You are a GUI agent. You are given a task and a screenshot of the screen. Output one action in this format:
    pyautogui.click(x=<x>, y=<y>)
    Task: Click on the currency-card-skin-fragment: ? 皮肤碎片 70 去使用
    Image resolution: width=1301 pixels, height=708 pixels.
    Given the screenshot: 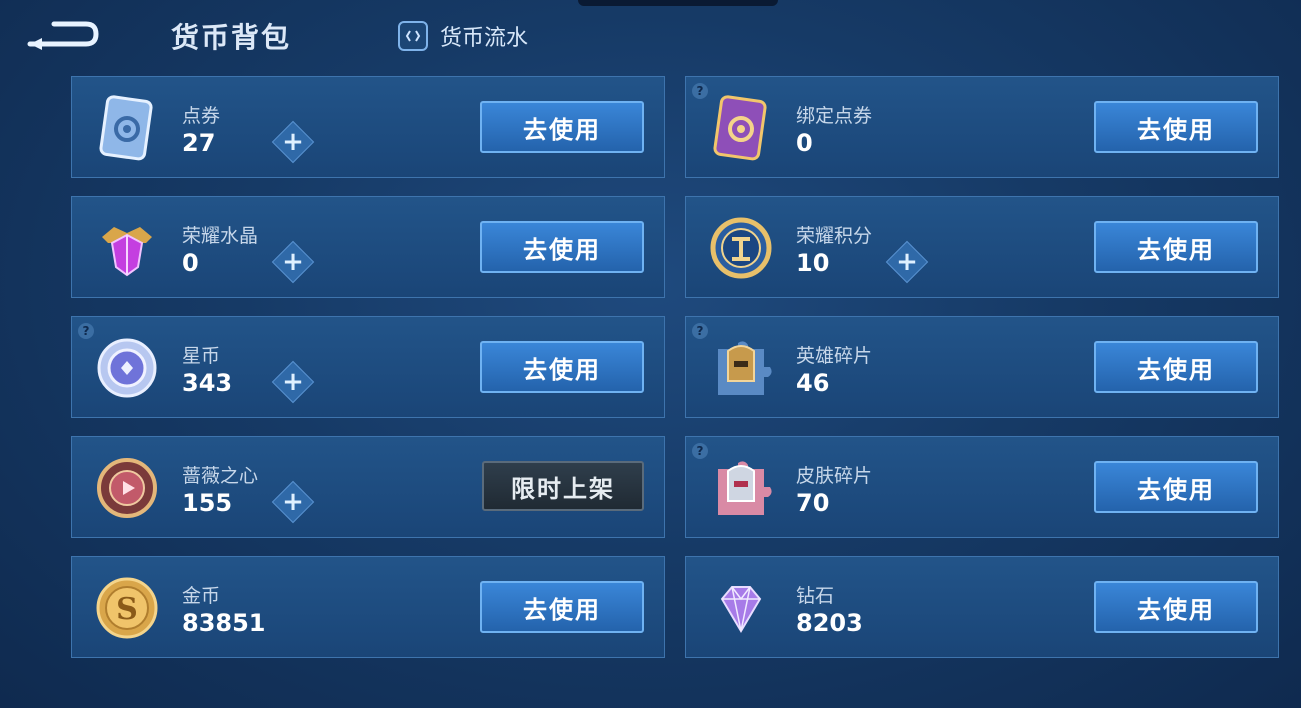 What is the action you would take?
    pyautogui.click(x=982, y=487)
    